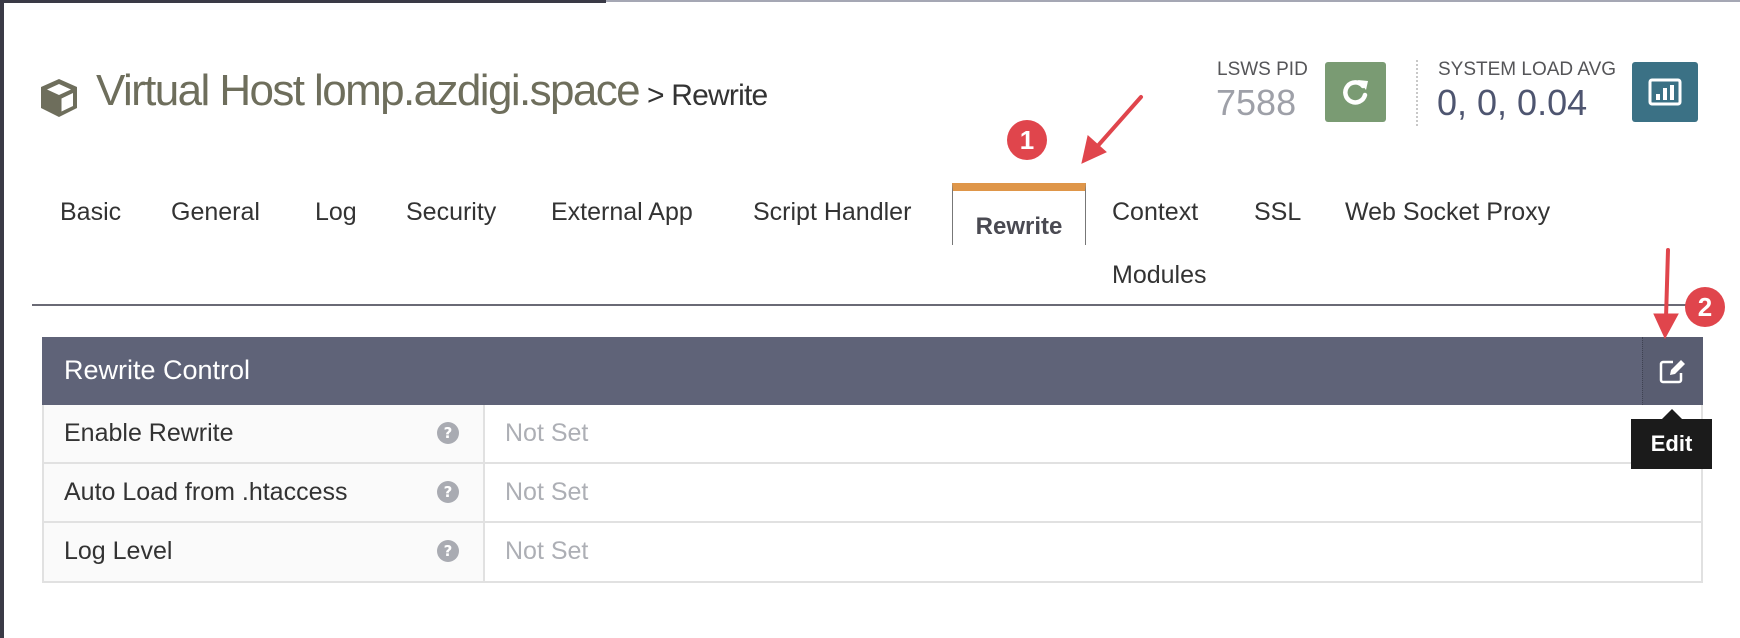  I want to click on row-label: Auto Load from .htaccess, so click(206, 492).